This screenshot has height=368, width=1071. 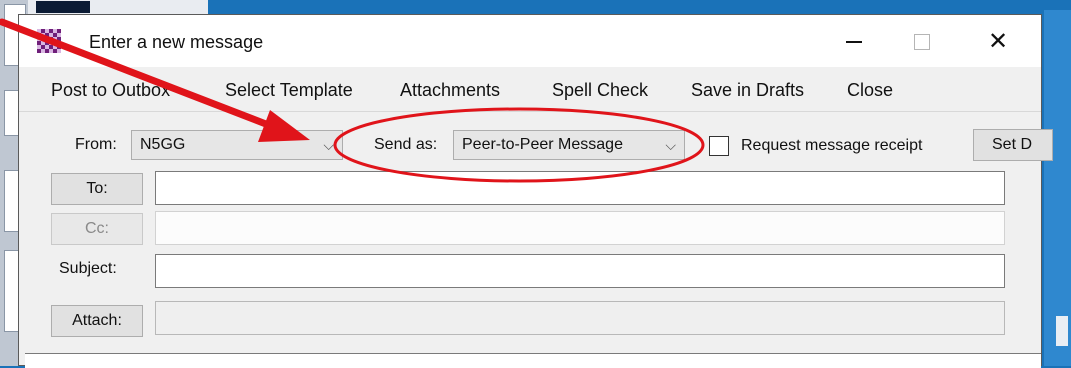 I want to click on send-as-label: Send as:, so click(x=406, y=144).